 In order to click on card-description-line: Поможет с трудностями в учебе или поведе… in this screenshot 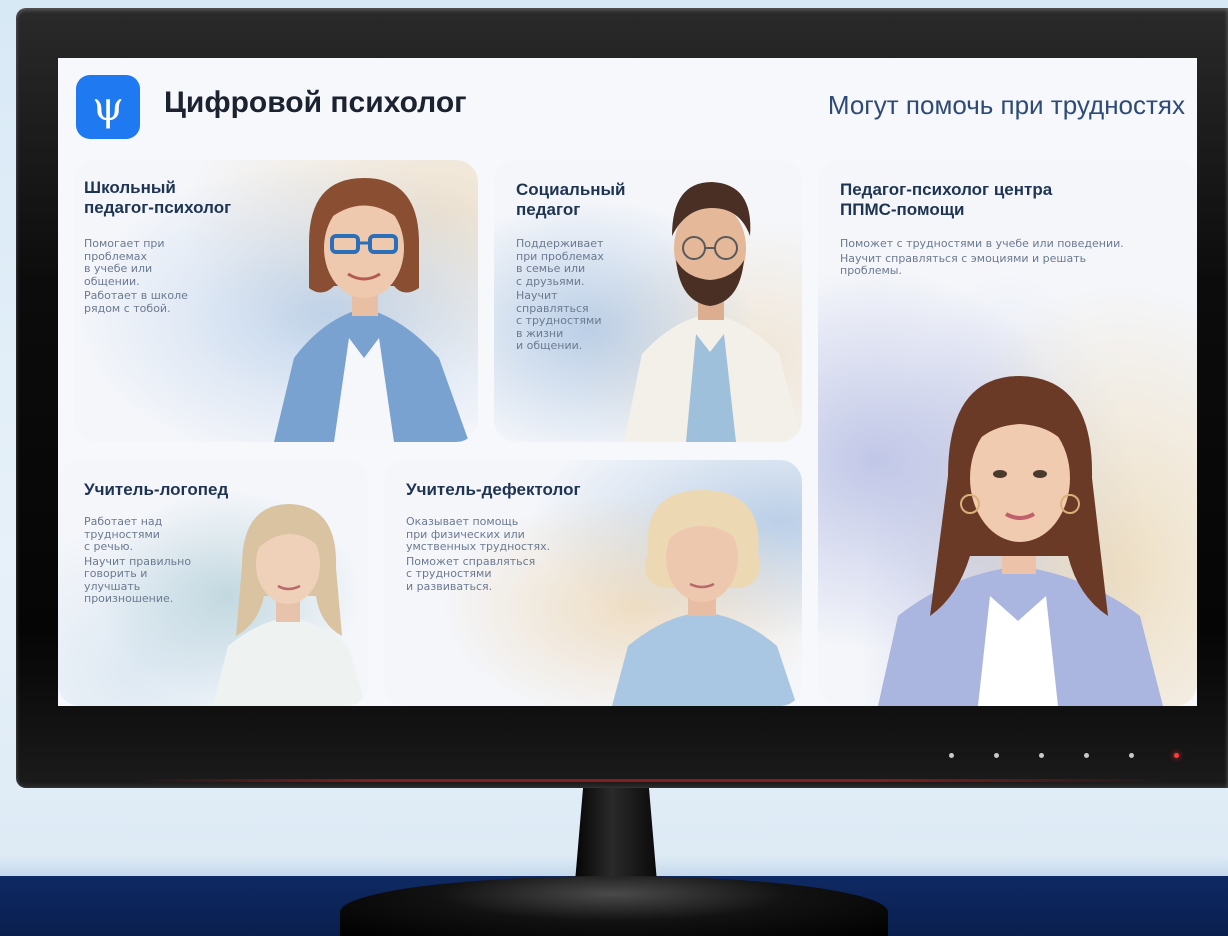, I will do `click(982, 243)`.